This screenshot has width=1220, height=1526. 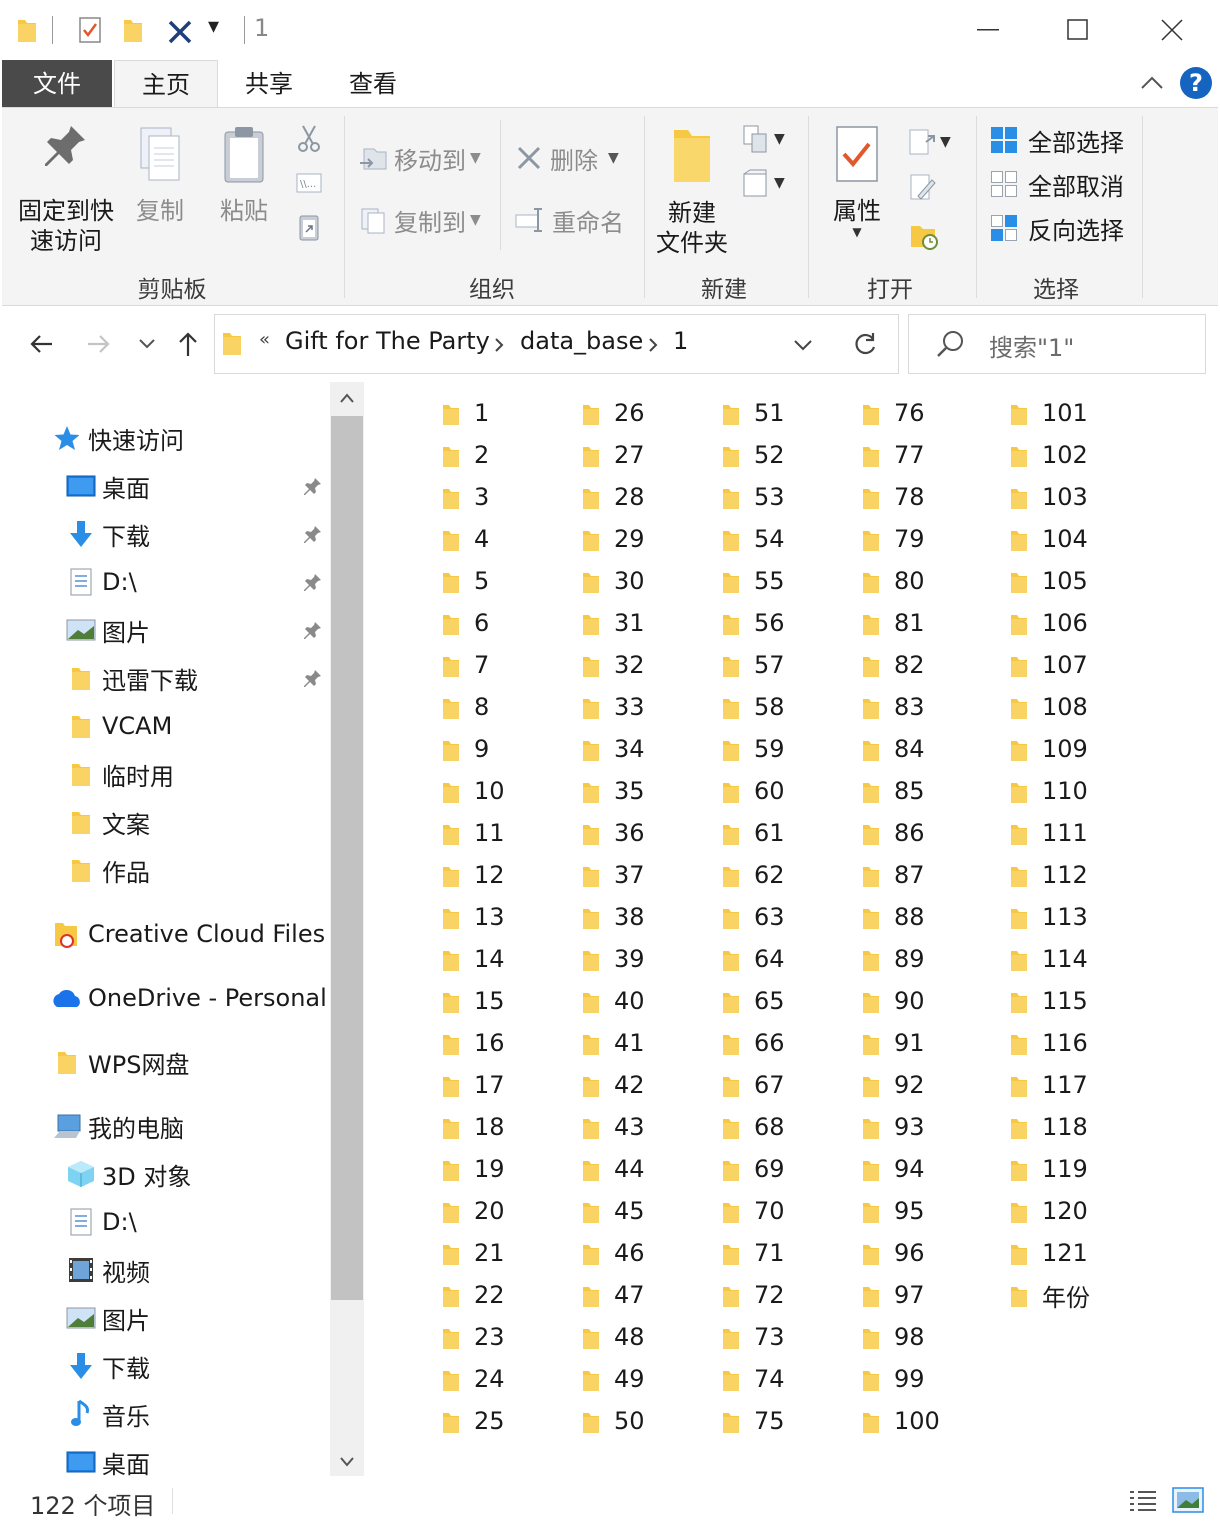 What do you see at coordinates (613, 875) in the screenshot?
I see `folder-item: 37` at bounding box center [613, 875].